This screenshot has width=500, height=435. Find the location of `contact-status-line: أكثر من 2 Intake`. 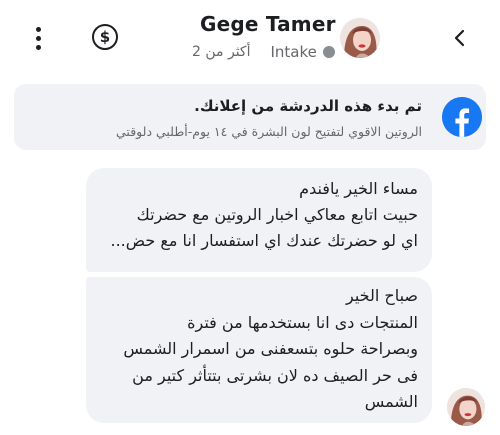

contact-status-line: أكثر من 2 Intake is located at coordinates (263, 52).